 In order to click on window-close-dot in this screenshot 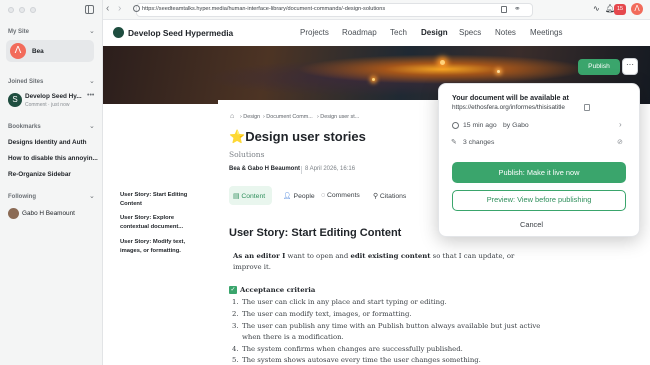, I will do `click(11, 10)`.